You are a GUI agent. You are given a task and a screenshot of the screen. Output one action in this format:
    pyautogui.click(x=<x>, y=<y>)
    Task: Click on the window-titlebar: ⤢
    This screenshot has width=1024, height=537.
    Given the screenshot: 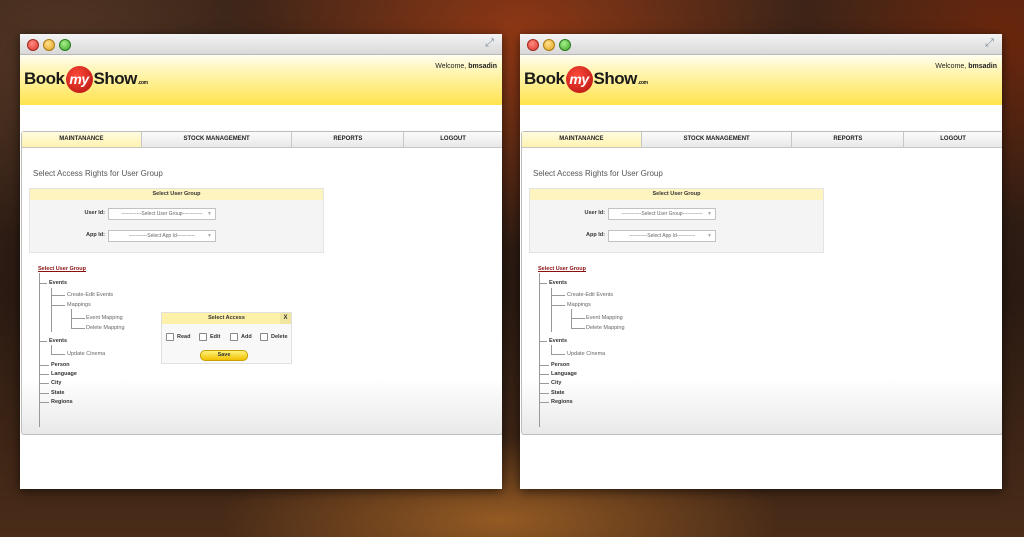 What is the action you would take?
    pyautogui.click(x=261, y=44)
    